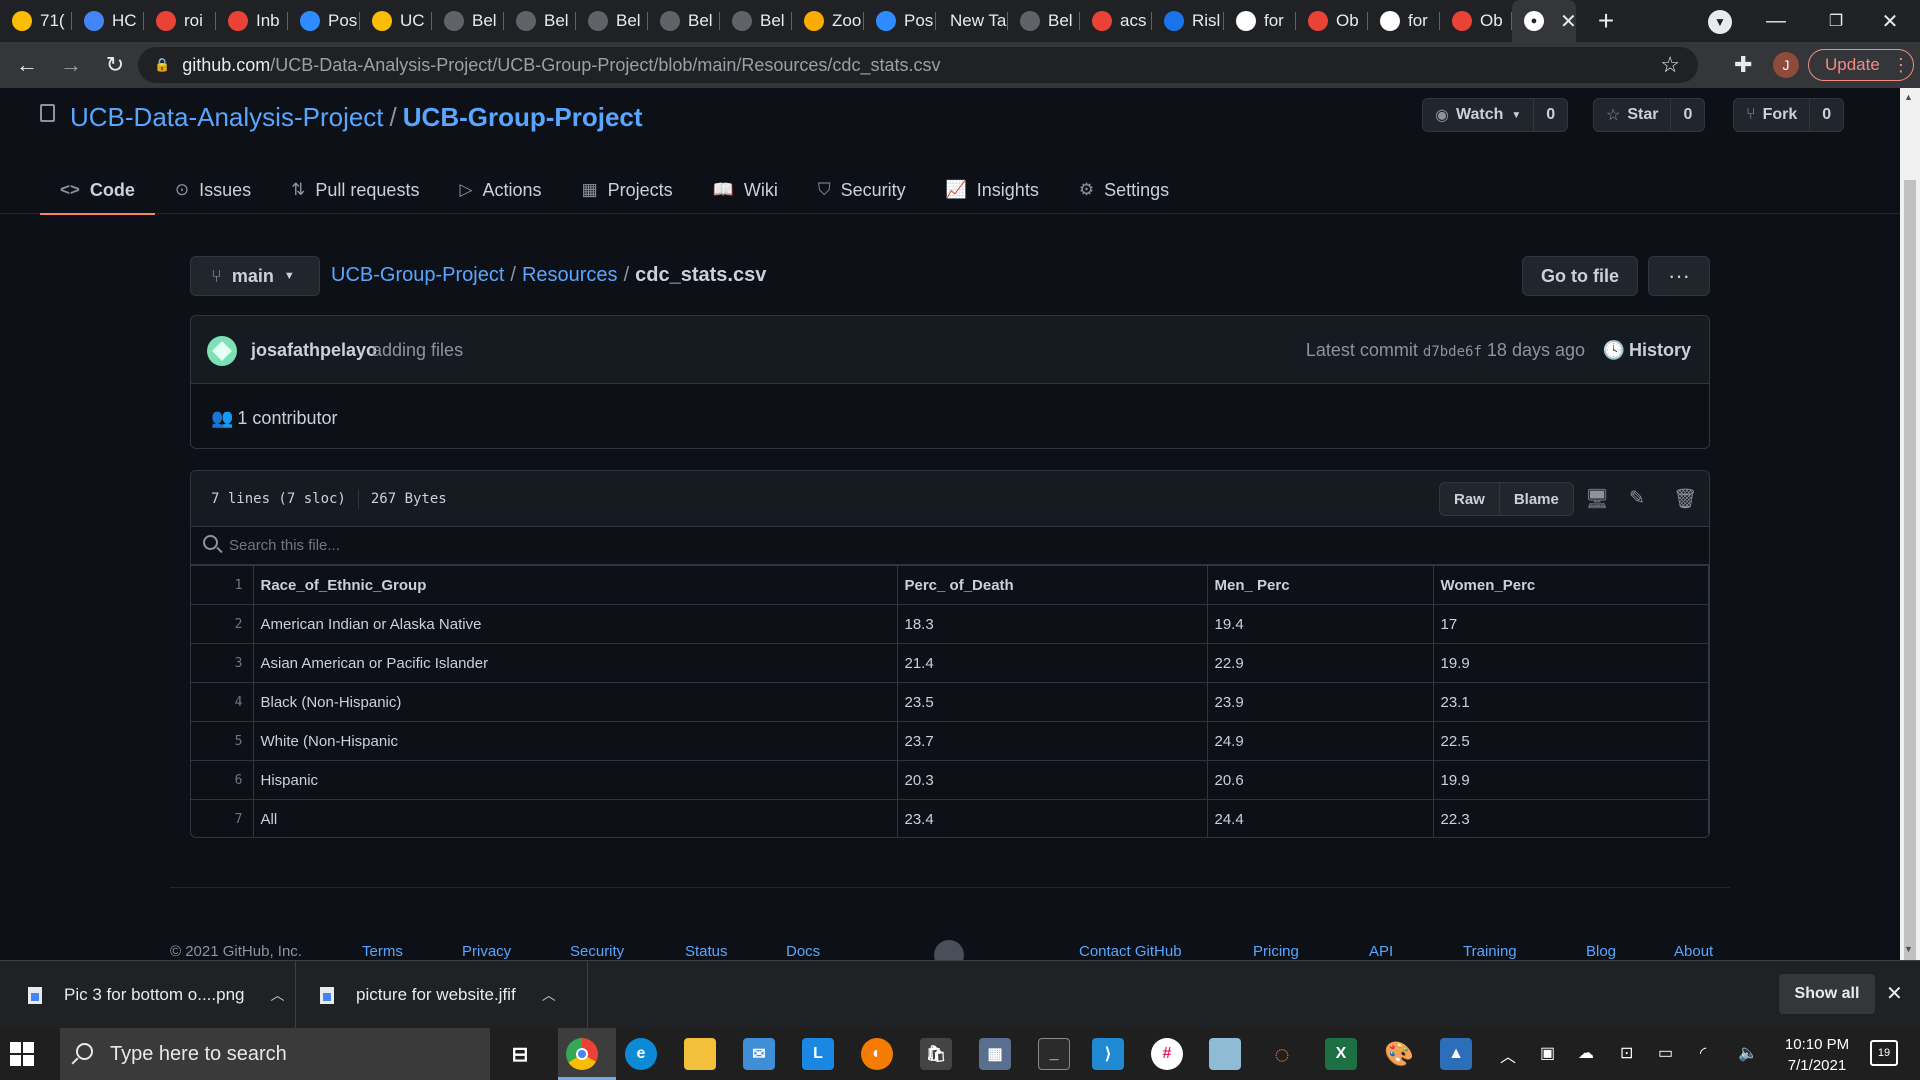 This screenshot has width=1920, height=1080. I want to click on slack-icon: #, so click(1167, 1054).